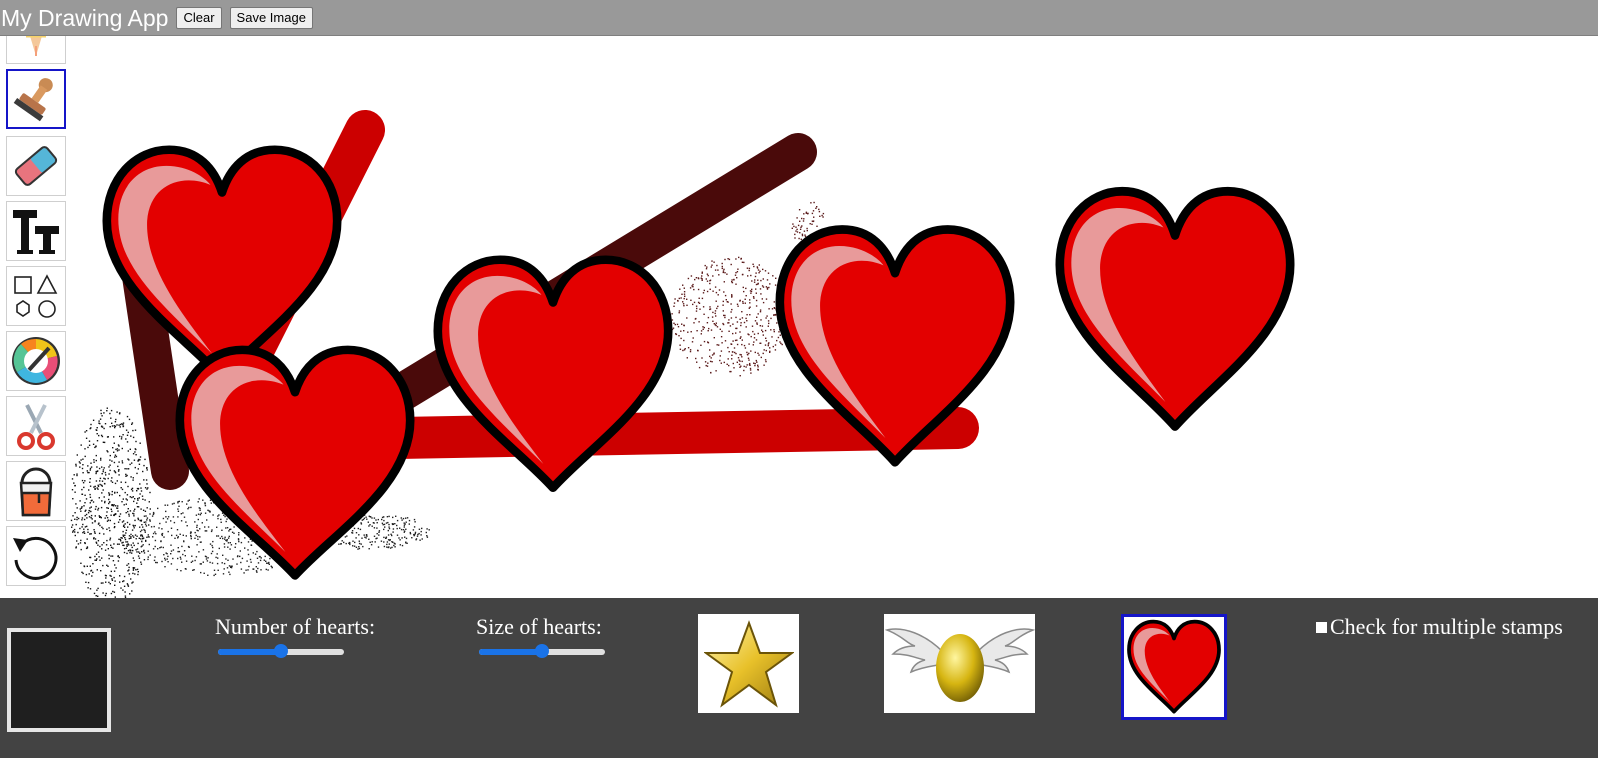 Image resolution: width=1598 pixels, height=758 pixels. I want to click on multiple-stamps-option: Check for multiple stamps, so click(1439, 627).